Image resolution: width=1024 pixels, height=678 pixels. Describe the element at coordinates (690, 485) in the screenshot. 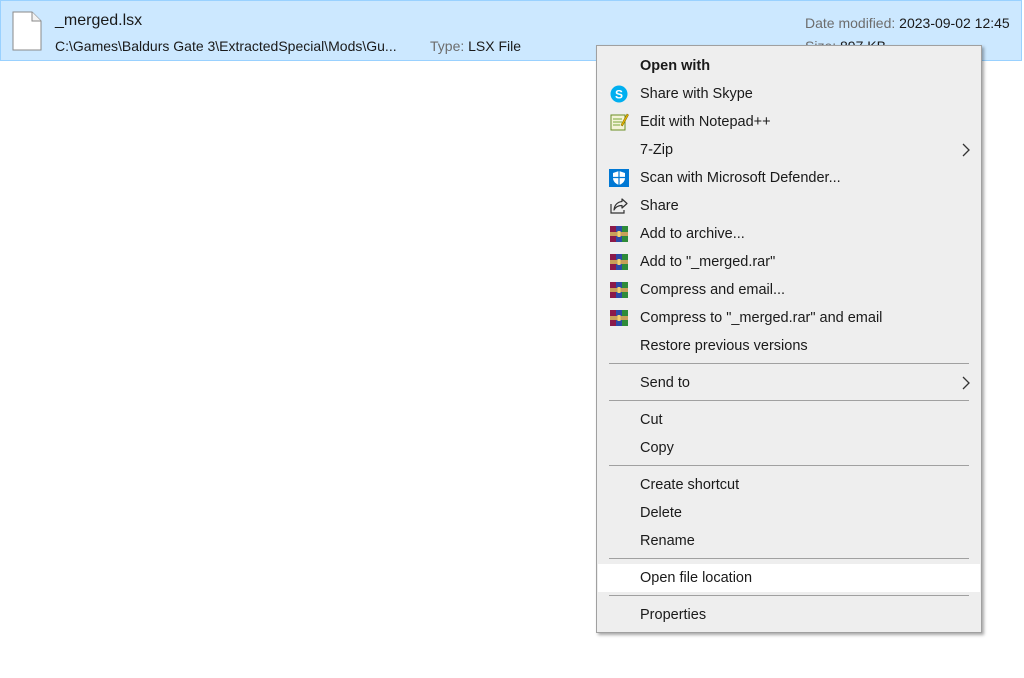

I see `menu-item-label: Create shortcut` at that location.